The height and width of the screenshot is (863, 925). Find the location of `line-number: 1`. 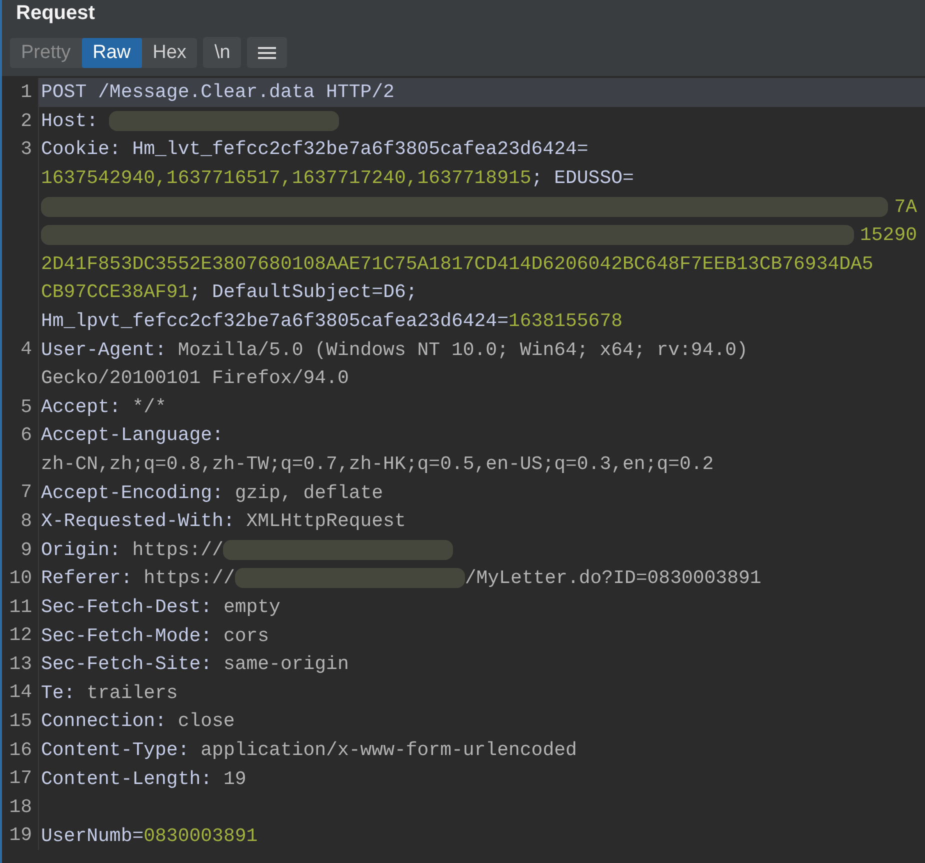

line-number: 1 is located at coordinates (20, 92).